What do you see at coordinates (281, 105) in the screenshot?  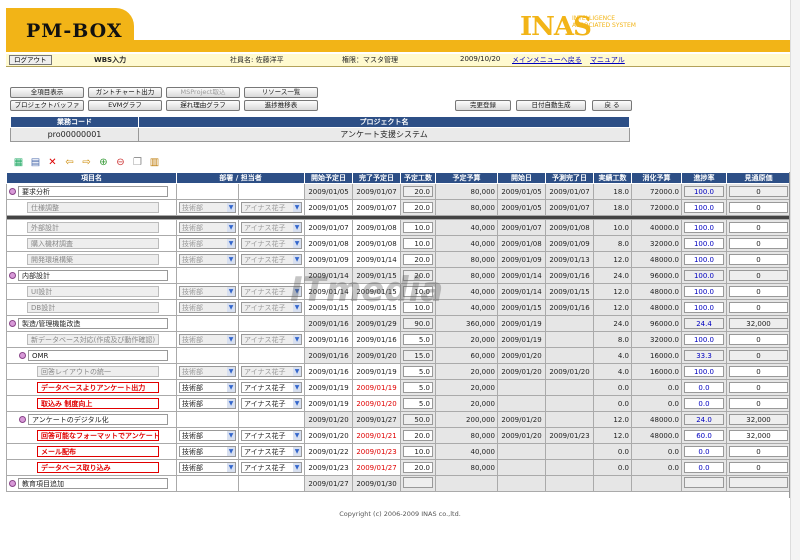 I see `progress-table-button: 進捗推移表` at bounding box center [281, 105].